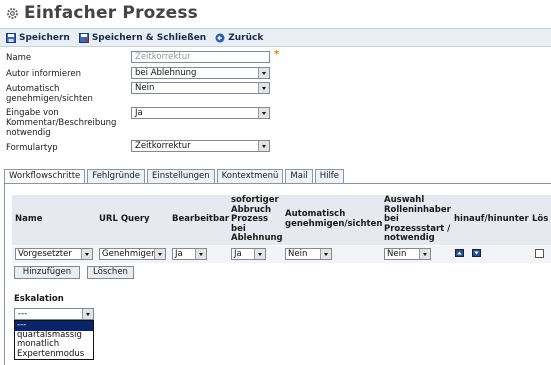 This screenshot has height=365, width=551. Describe the element at coordinates (45, 254) in the screenshot. I see `row-name-value: Vorgesetzter` at that location.